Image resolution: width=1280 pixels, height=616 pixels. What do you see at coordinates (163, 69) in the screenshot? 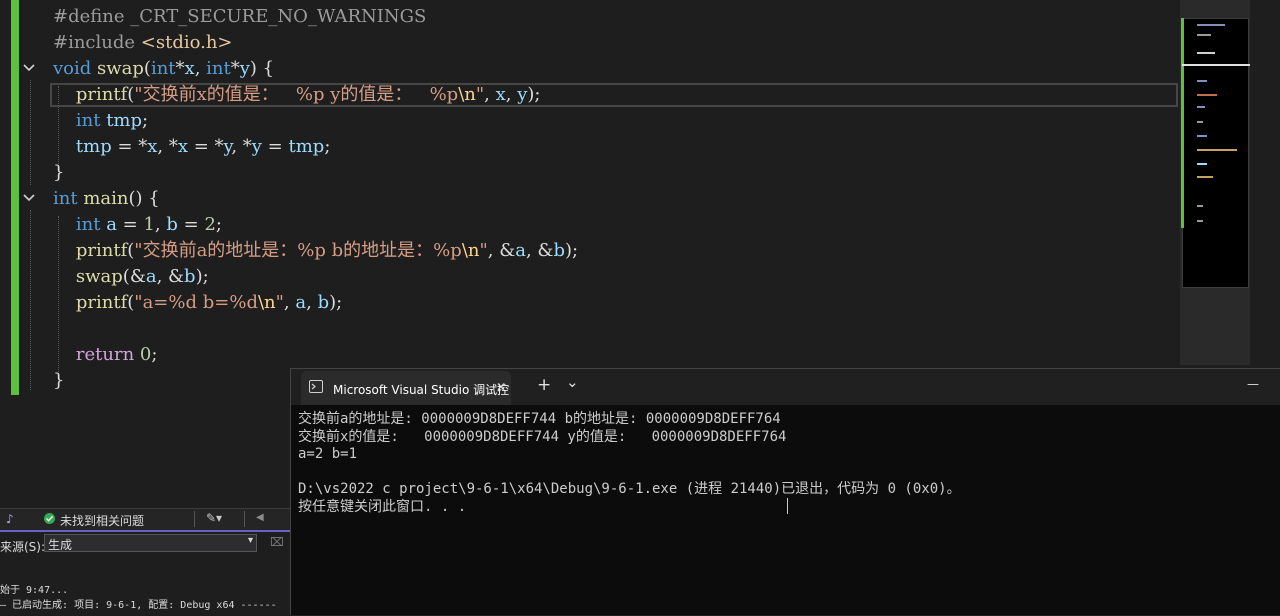
I see `code-line: void swap(int*x, int*y) {` at bounding box center [163, 69].